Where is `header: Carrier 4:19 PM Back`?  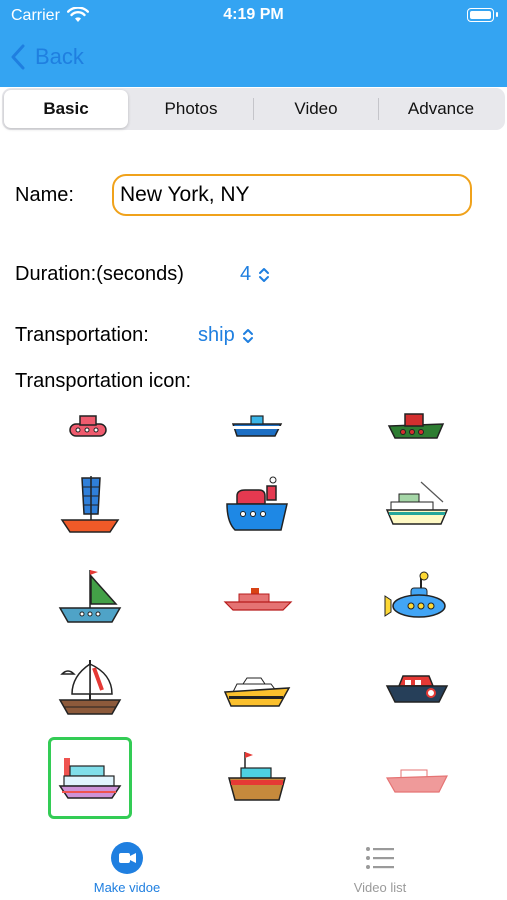
header: Carrier 4:19 PM Back is located at coordinates (253, 43).